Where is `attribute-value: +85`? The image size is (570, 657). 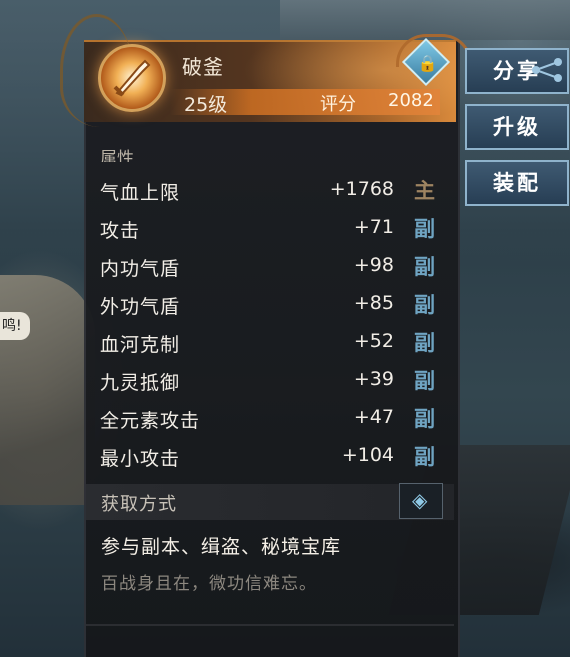
attribute-value: +85 is located at coordinates (373, 303).